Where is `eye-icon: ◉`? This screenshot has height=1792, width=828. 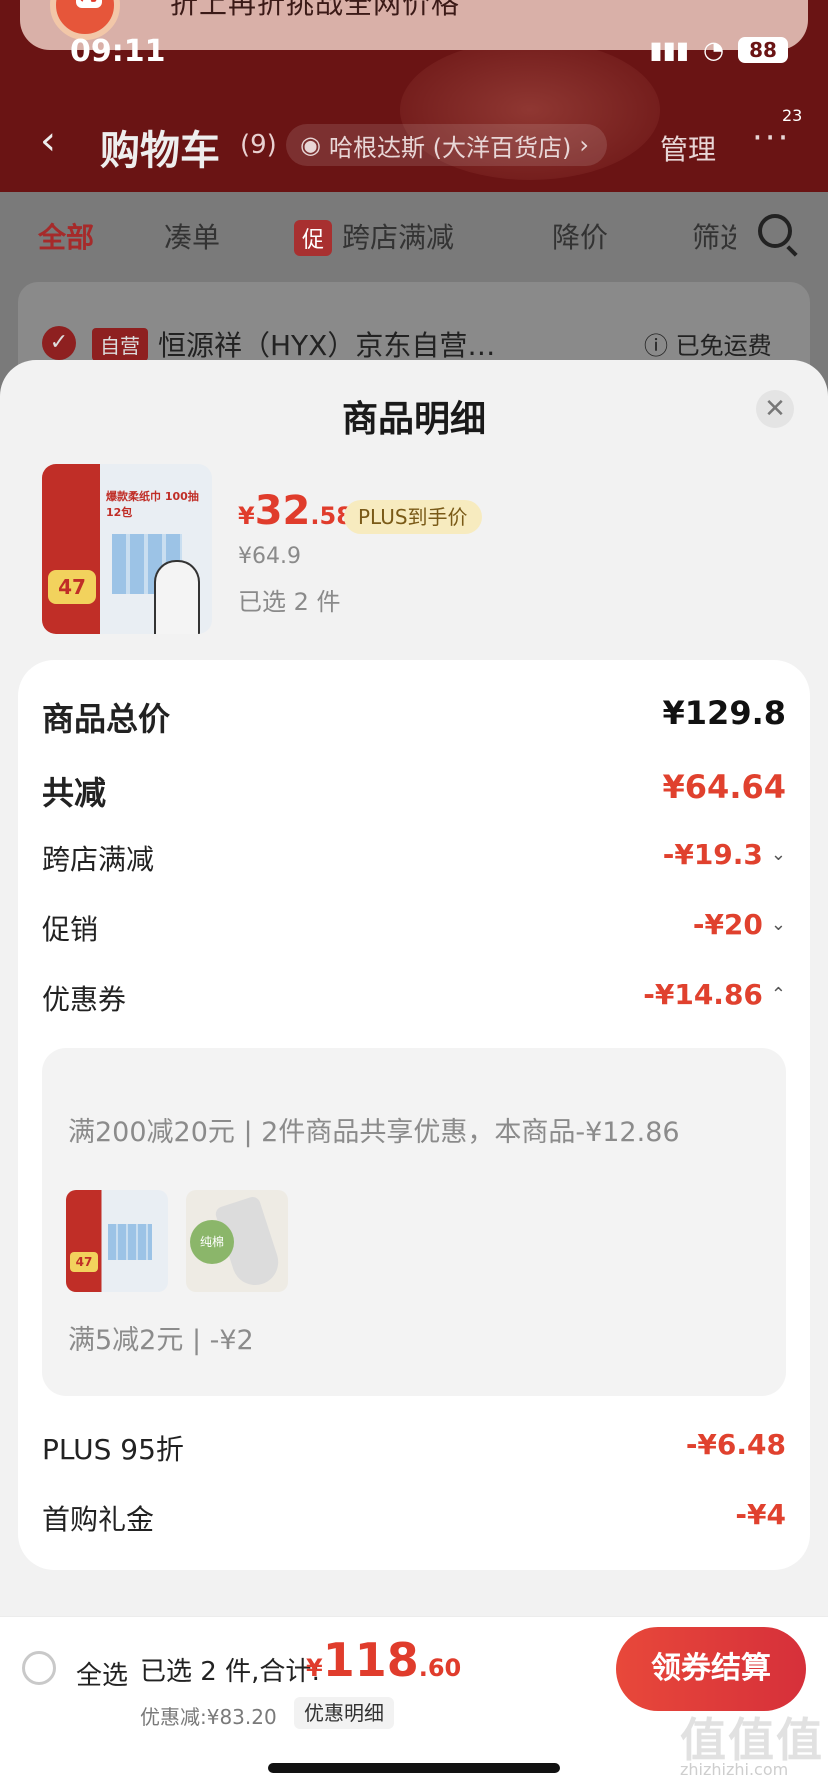 eye-icon: ◉ is located at coordinates (310, 145).